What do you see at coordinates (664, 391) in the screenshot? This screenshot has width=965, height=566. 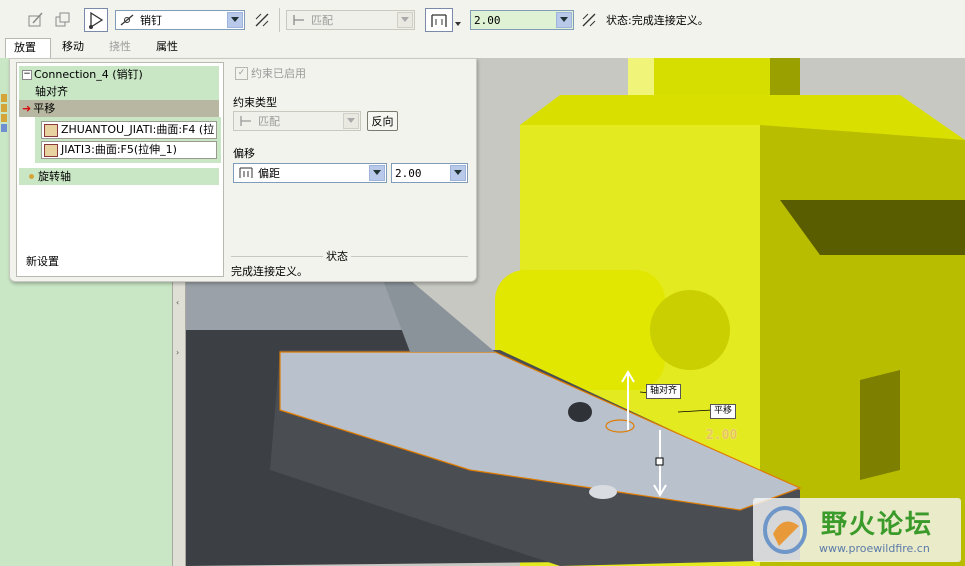 I see `axis-align-tag: 轴对齐` at bounding box center [664, 391].